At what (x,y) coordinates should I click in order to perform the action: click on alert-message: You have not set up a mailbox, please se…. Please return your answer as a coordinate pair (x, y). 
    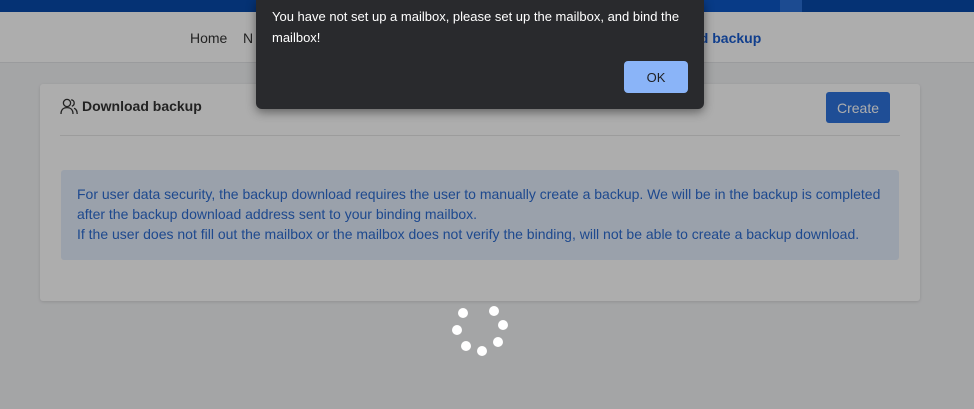
    Looking at the image, I should click on (476, 27).